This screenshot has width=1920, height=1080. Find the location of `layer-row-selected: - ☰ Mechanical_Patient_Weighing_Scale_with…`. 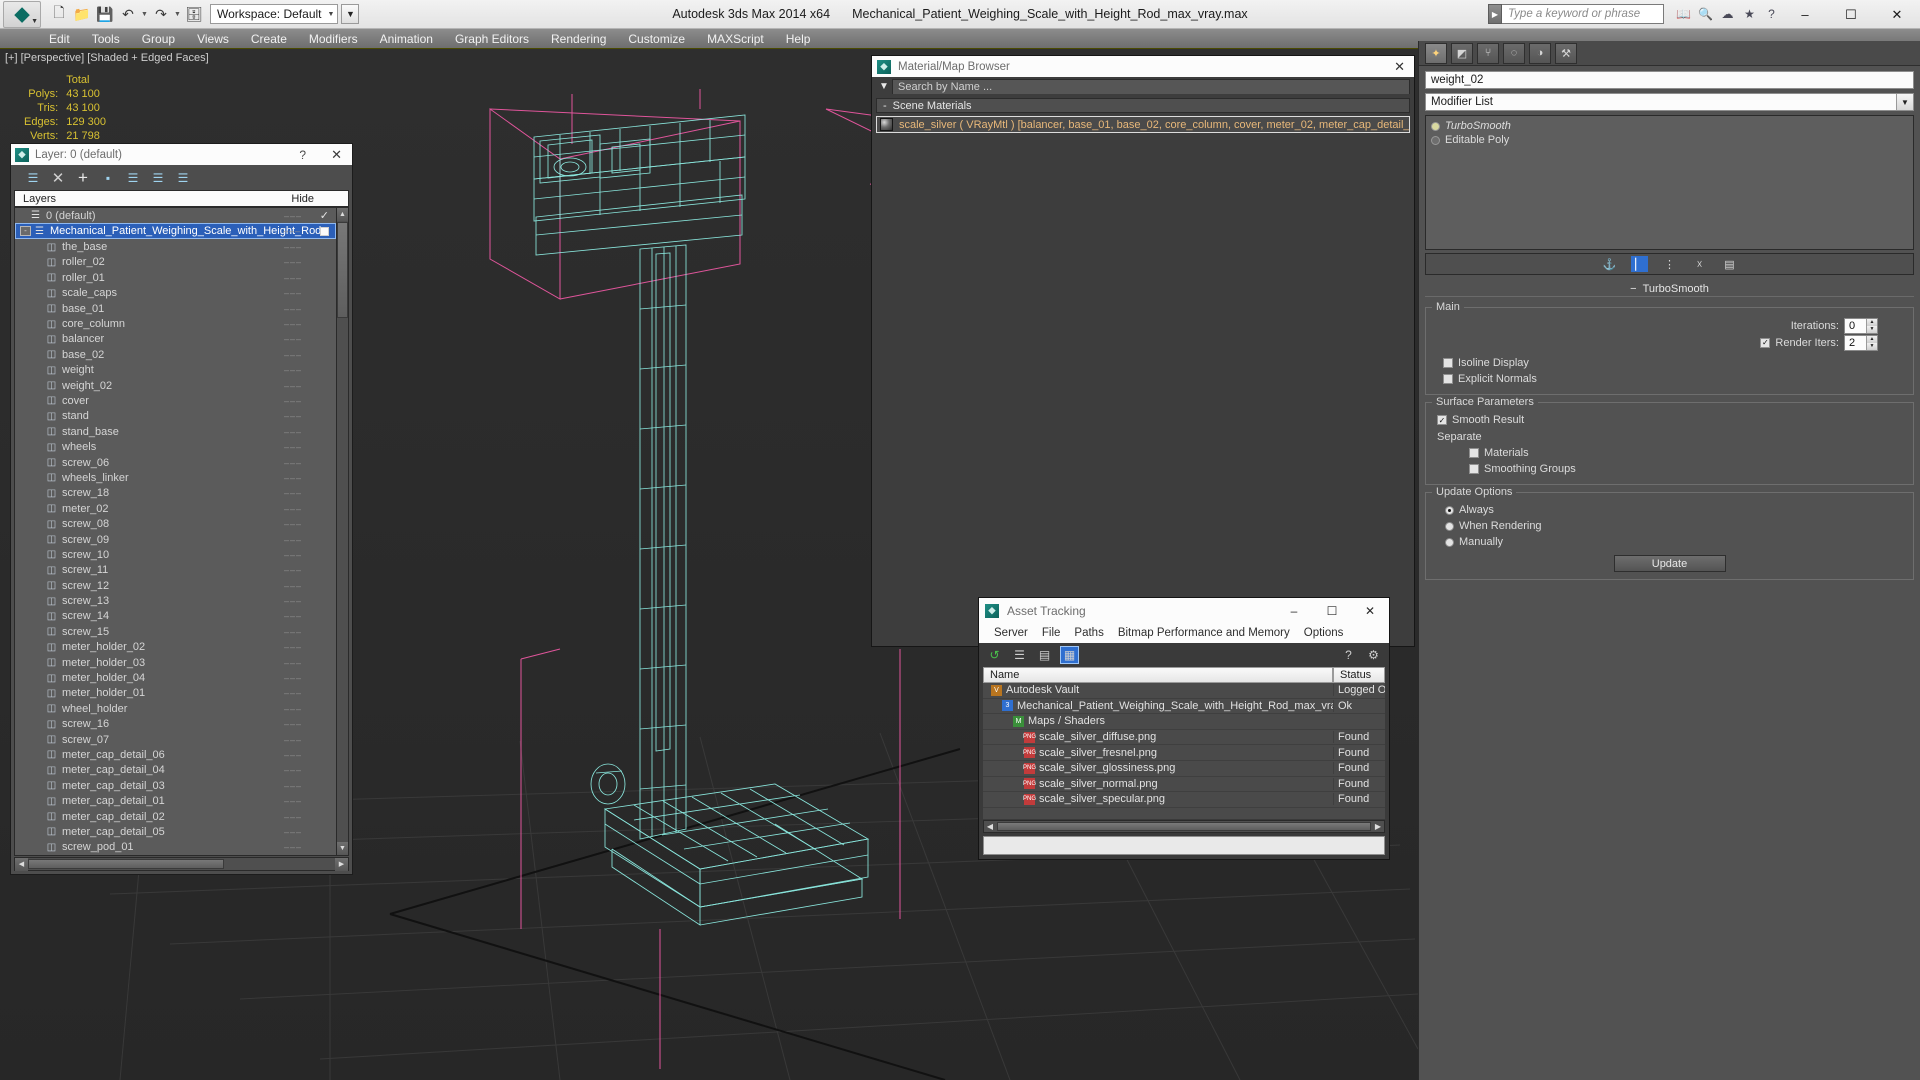

layer-row-selected: - ☰ Mechanical_Patient_Weighing_Scale_with… is located at coordinates (175, 231).